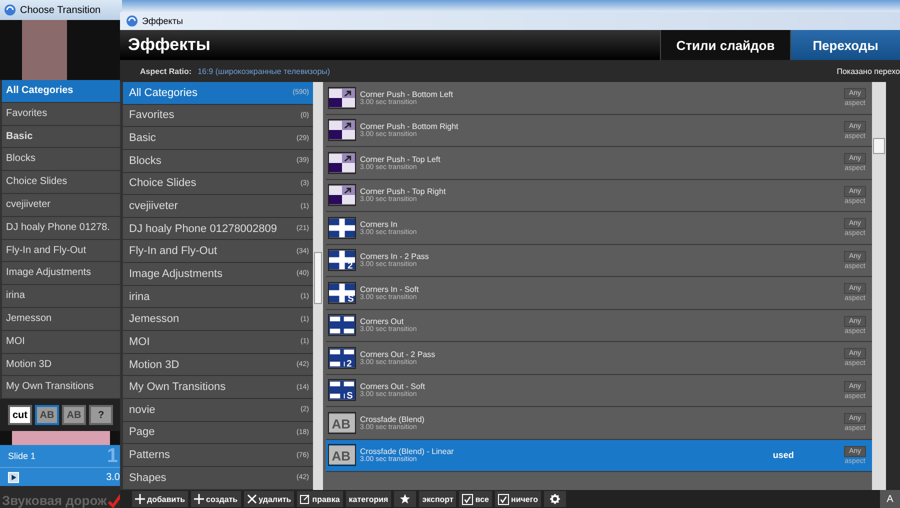 Image resolution: width=900 pixels, height=508 pixels. What do you see at coordinates (393, 419) in the screenshot?
I see `transition-name: Crossfade (Blend)` at bounding box center [393, 419].